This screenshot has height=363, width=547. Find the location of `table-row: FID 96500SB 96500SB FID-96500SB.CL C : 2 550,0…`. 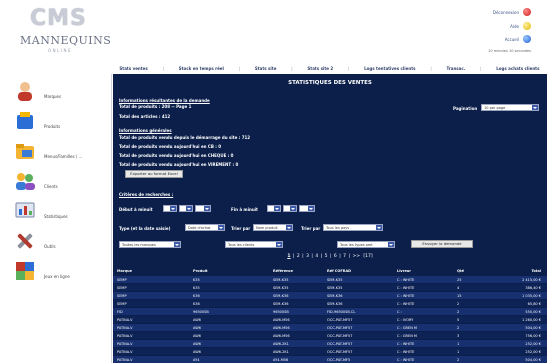

table-row: FID 96500SB 96500SB FID-96500SB.CL C : 2 550,0… is located at coordinates (330, 311).